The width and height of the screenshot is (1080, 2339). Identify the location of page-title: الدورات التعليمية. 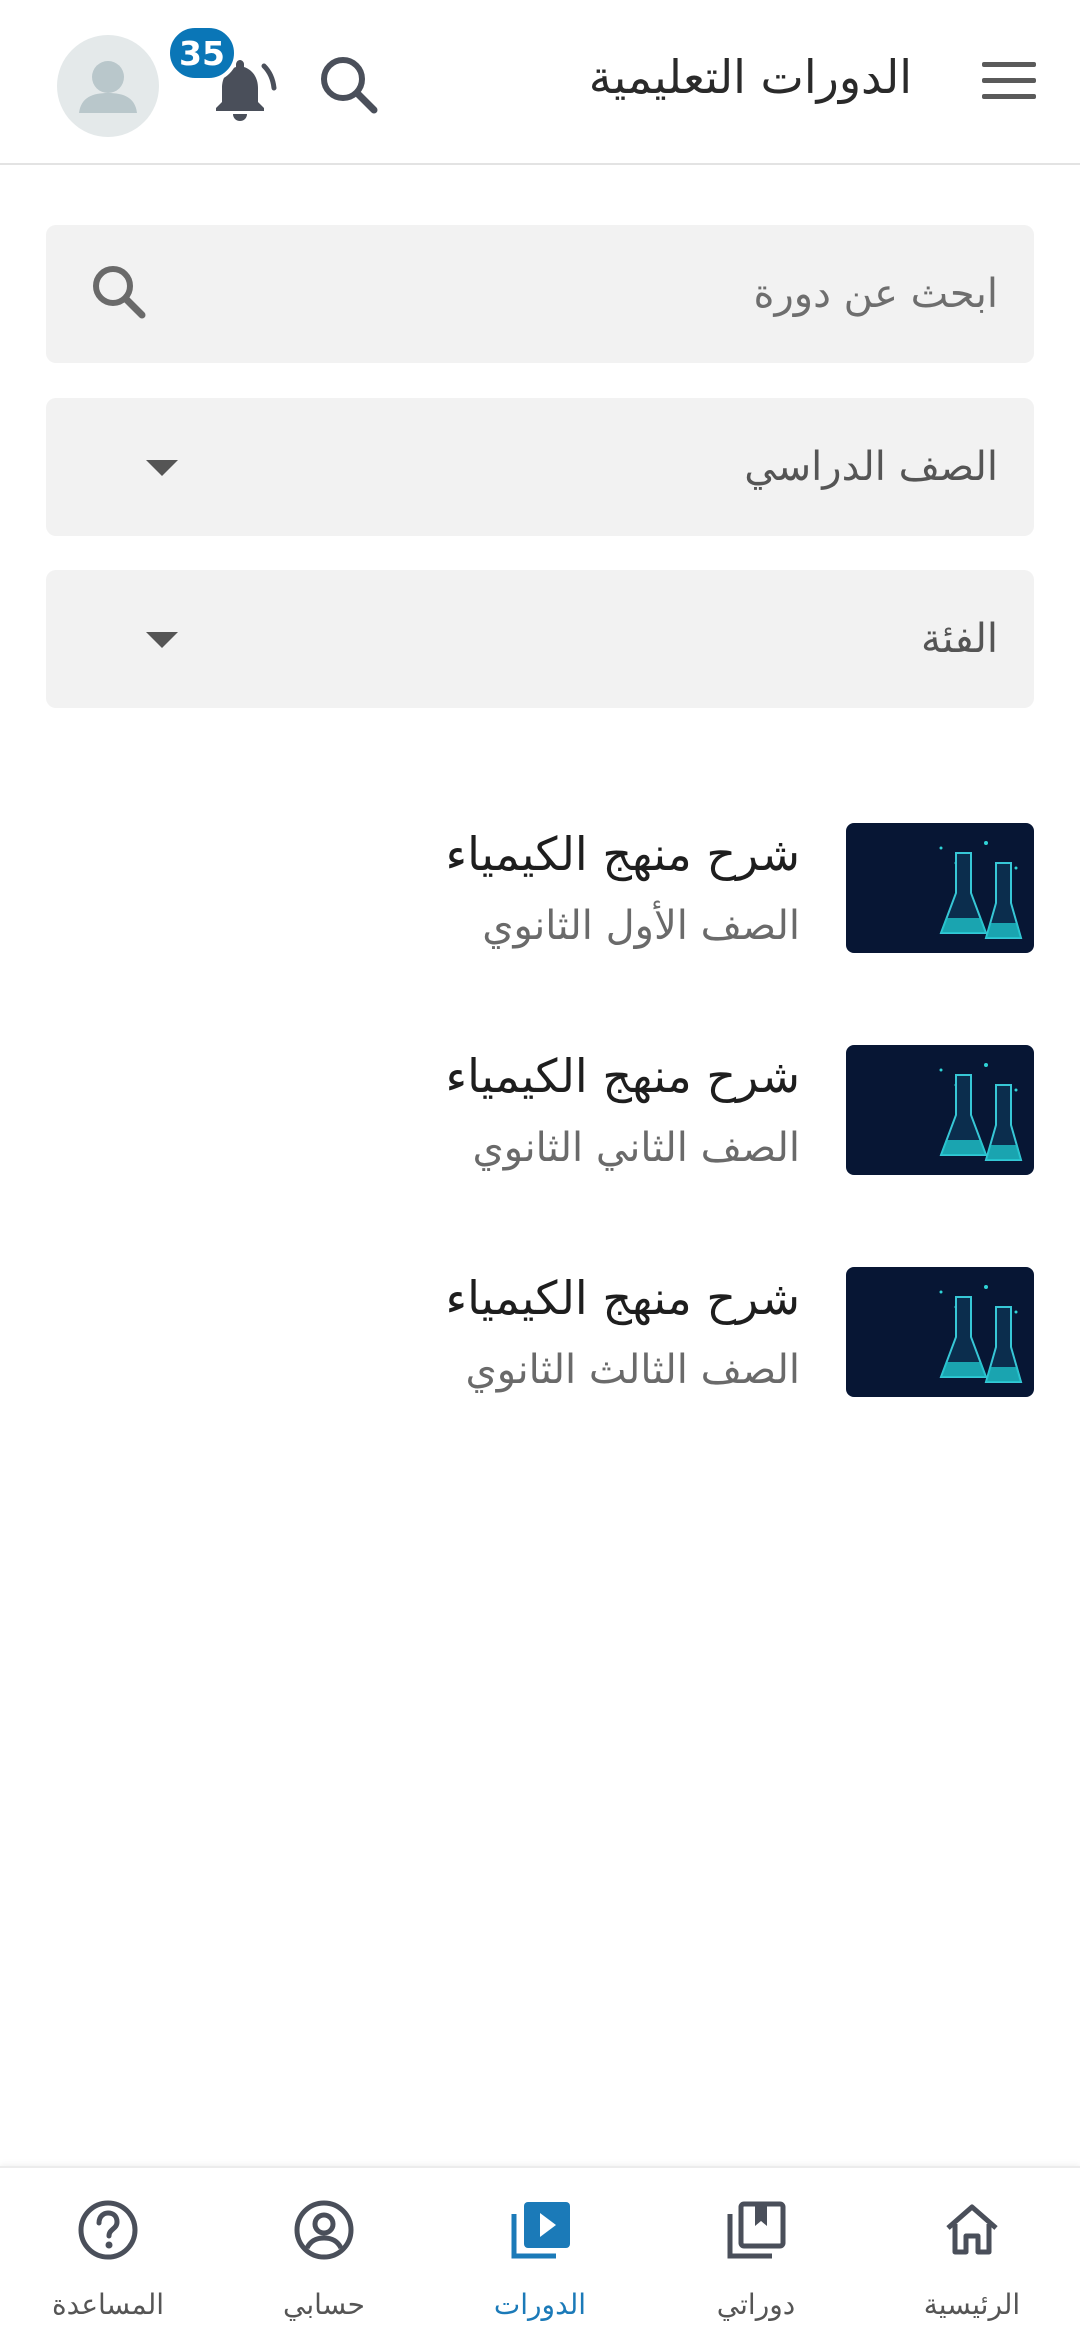
(750, 77).